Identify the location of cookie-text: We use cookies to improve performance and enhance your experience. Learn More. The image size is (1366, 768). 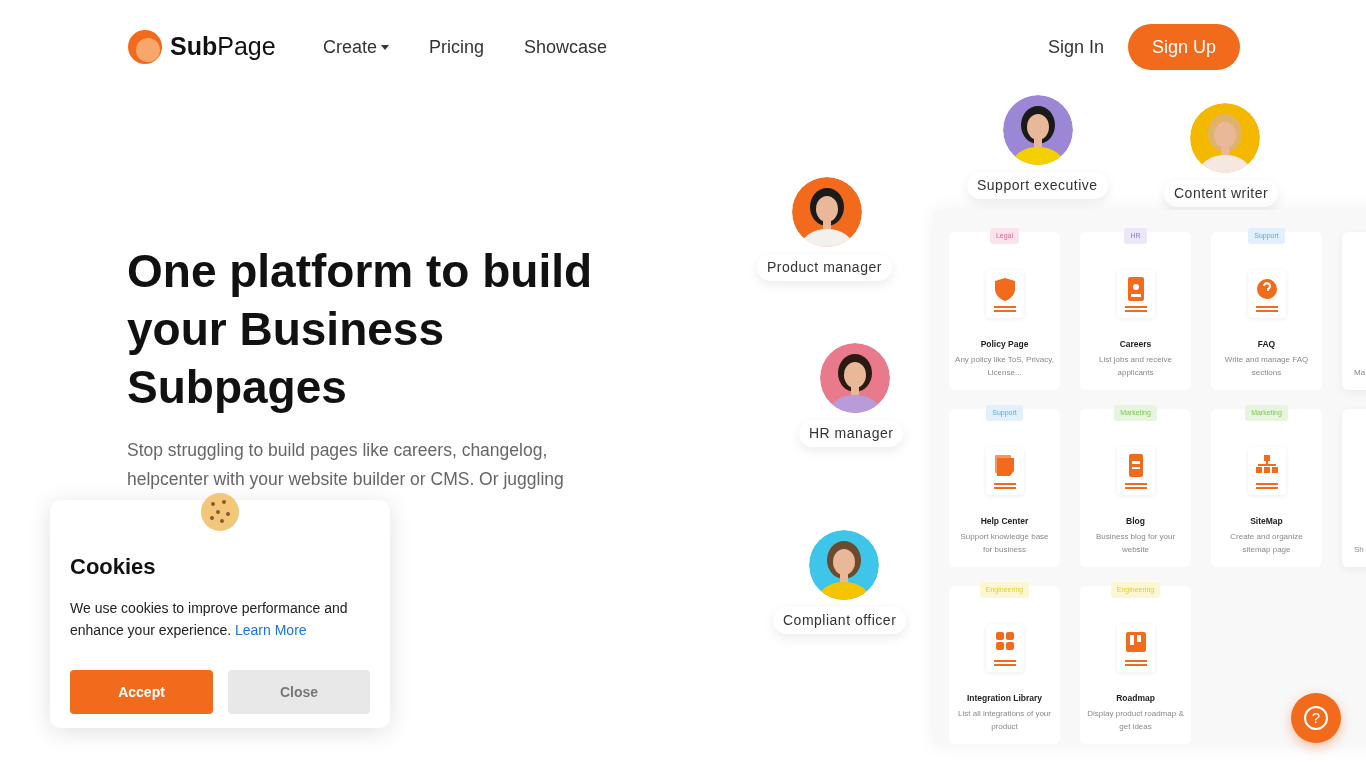
(209, 619).